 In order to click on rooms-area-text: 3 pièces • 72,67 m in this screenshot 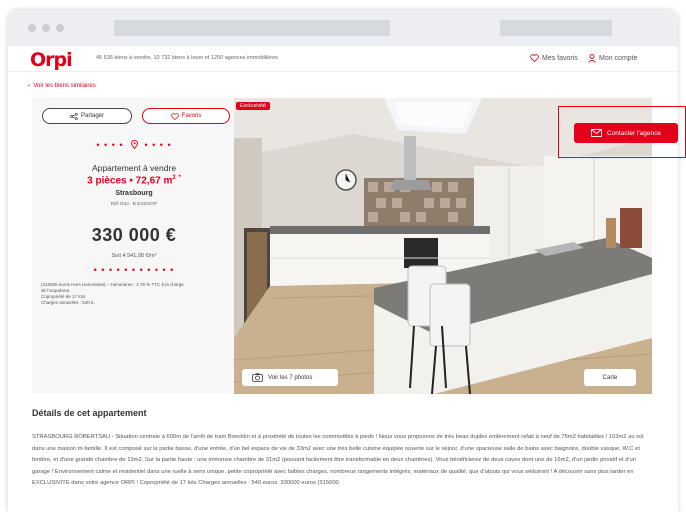, I will do `click(130, 181)`.